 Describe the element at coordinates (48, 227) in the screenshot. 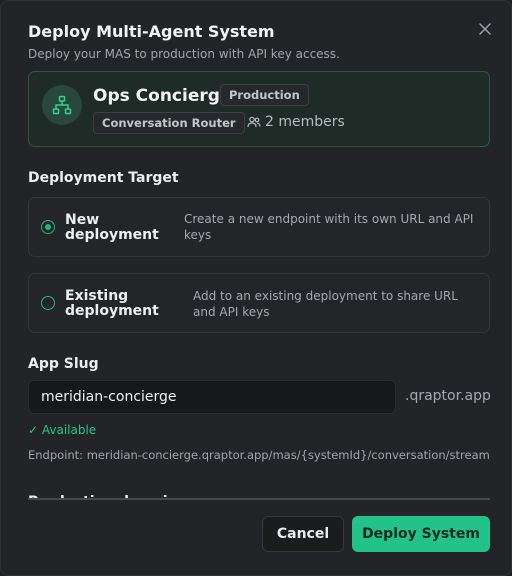

I see `radio-new-deployment` at that location.